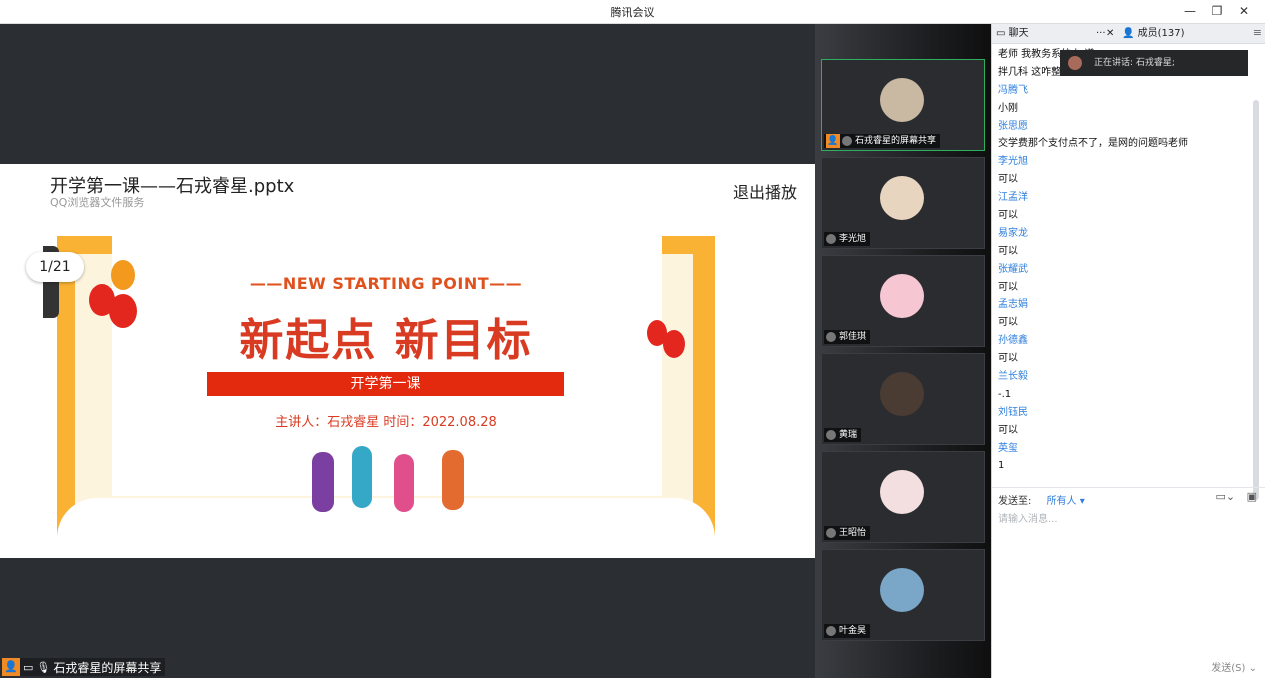 The image size is (1265, 678). Describe the element at coordinates (903, 351) in the screenshot. I see `video-tiles-column: 👤 石戎睿星的屏幕共享 李光旭 郭佳琪 黄瑞 王昭怡 叶金昊` at that location.